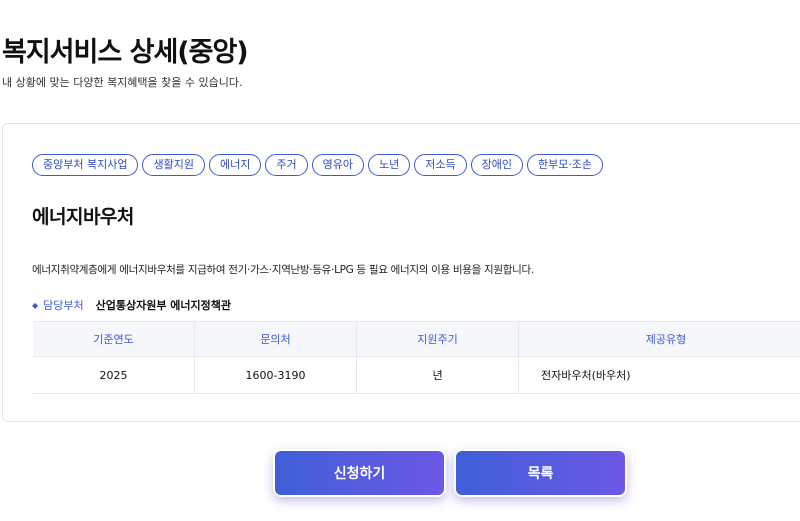  What do you see at coordinates (440, 165) in the screenshot?
I see `tag-low-income: 저소득` at bounding box center [440, 165].